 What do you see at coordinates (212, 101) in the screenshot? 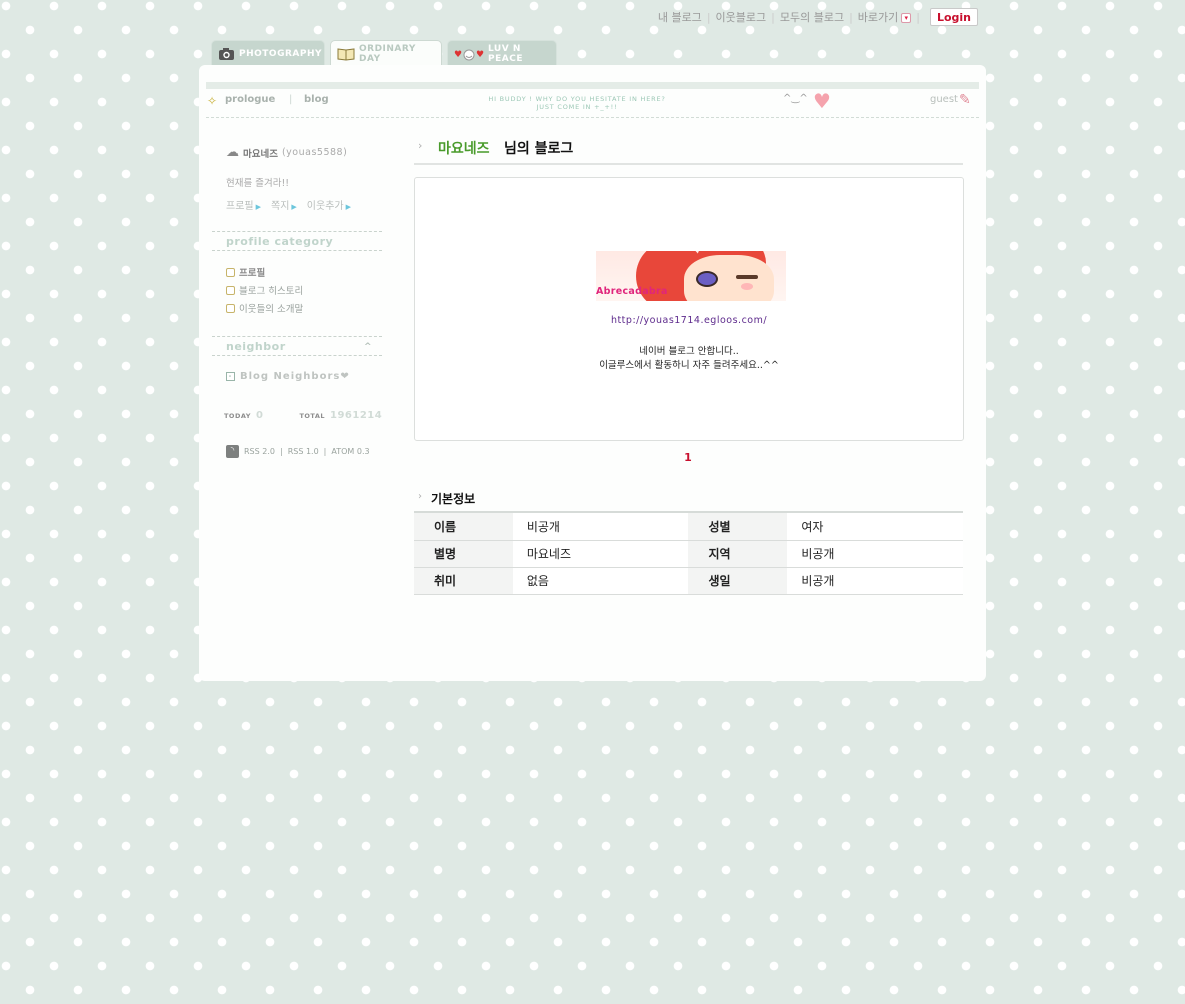
I see `sparkle-icon: ✧` at bounding box center [212, 101].